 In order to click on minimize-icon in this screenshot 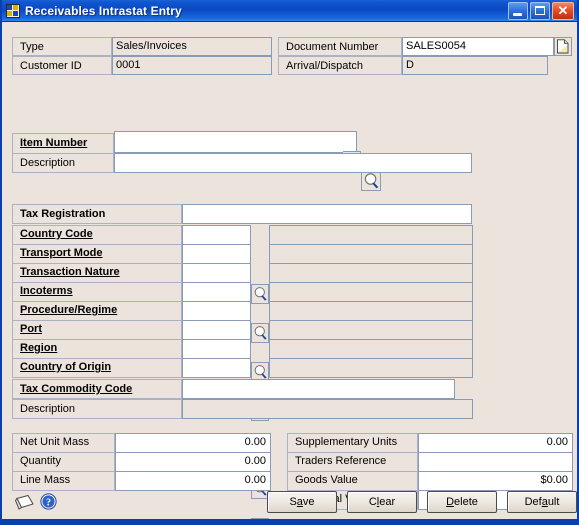, I will do `click(517, 14)`.